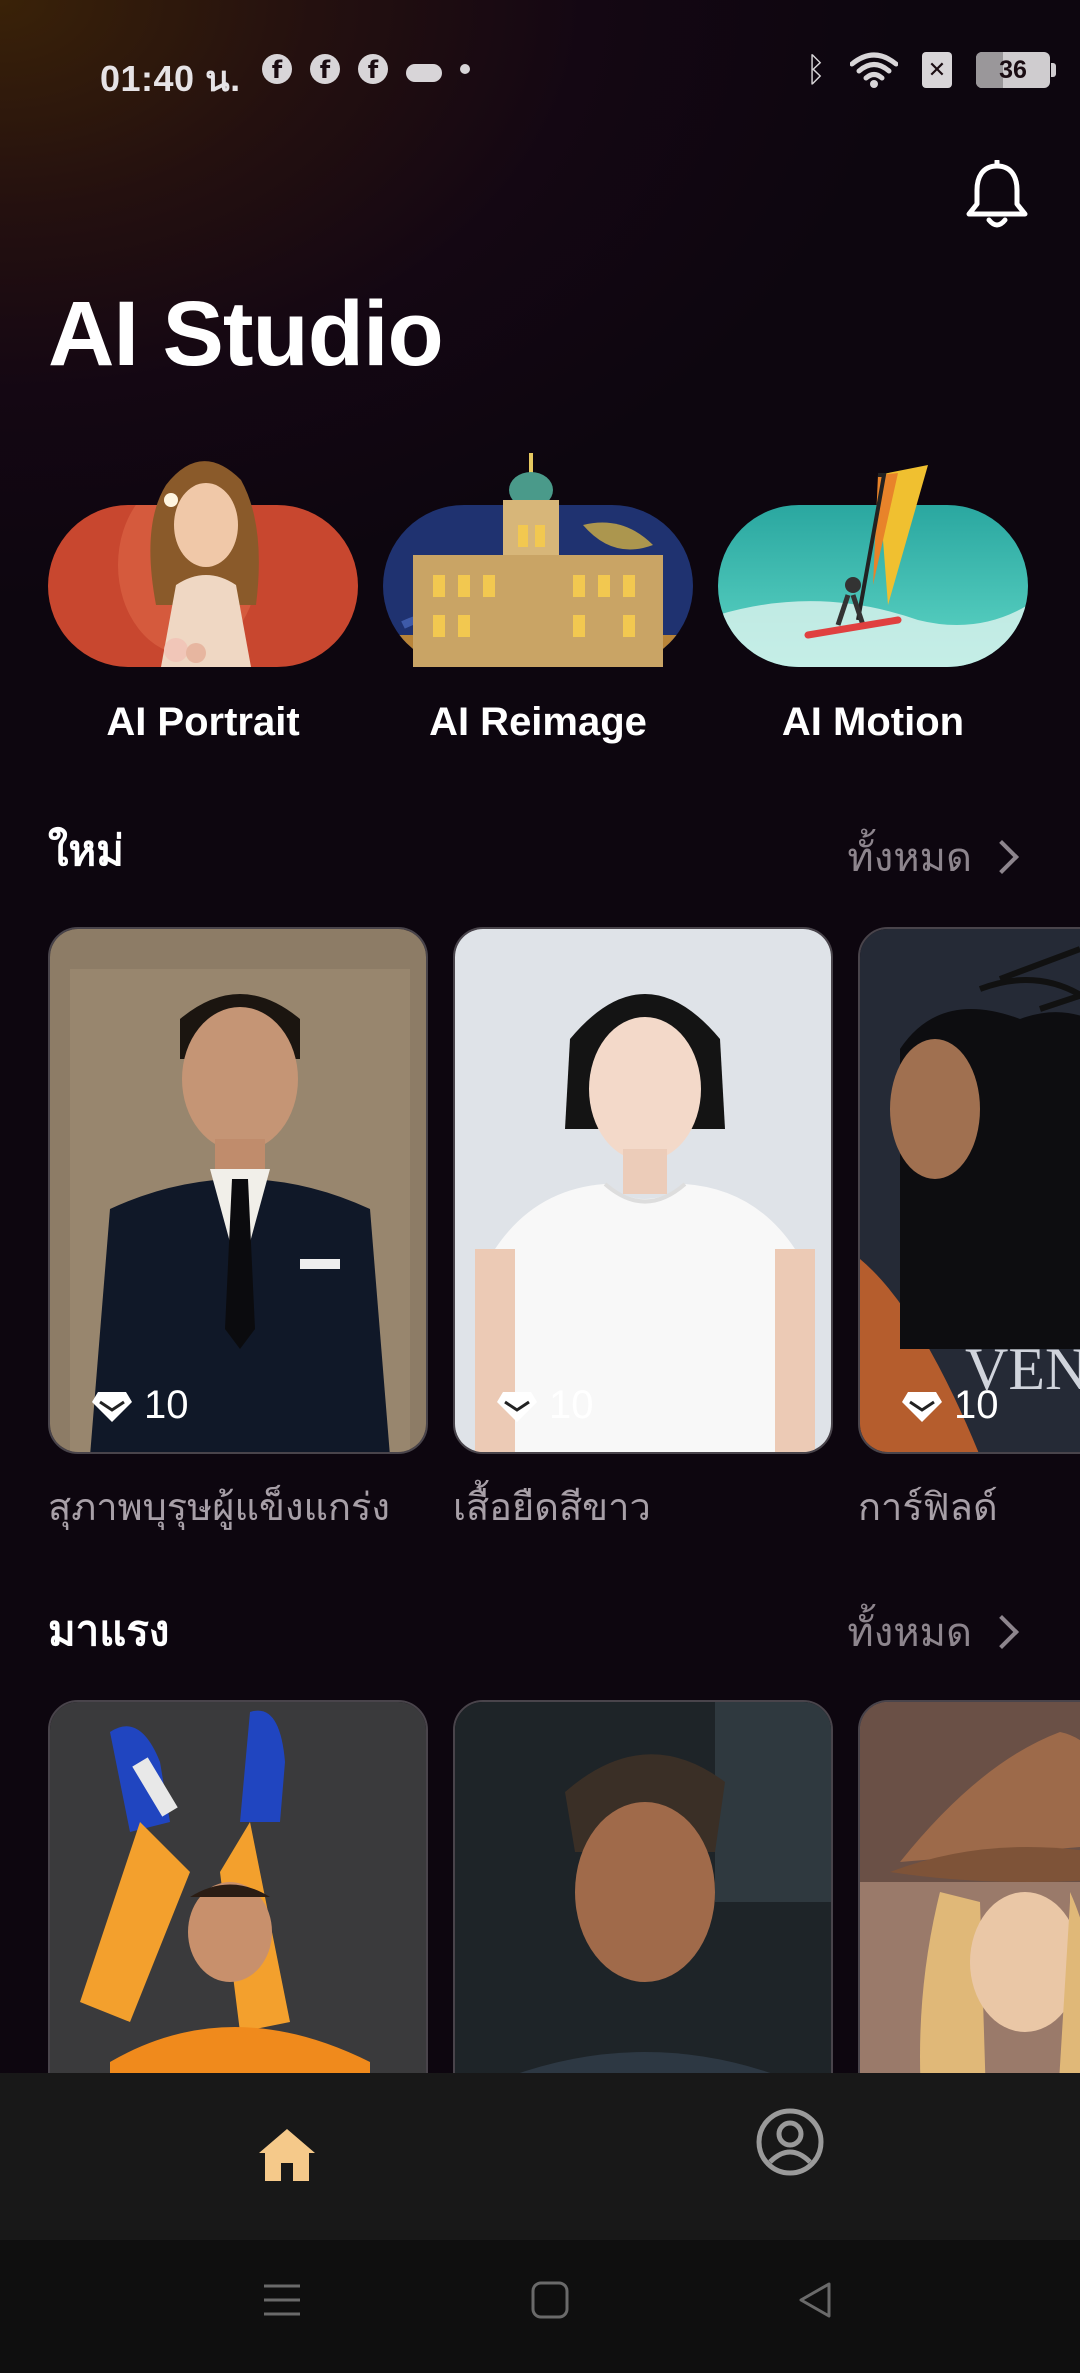 The height and width of the screenshot is (2373, 1080). I want to click on system-navigation, so click(540, 2306).